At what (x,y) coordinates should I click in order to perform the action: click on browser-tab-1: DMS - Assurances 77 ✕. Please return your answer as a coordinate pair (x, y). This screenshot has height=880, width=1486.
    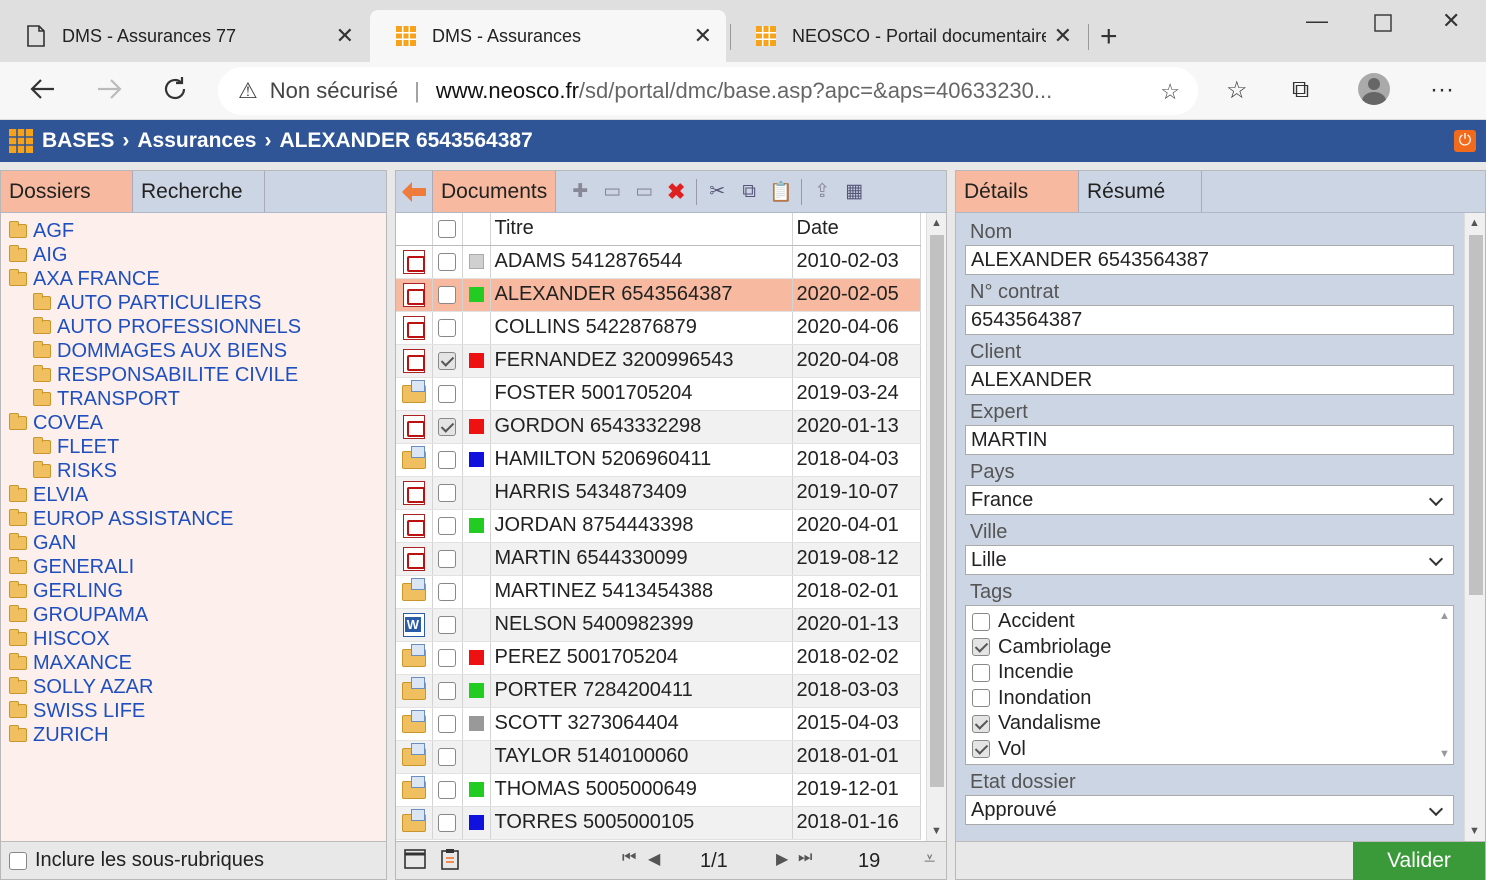
    Looking at the image, I should click on (184, 36).